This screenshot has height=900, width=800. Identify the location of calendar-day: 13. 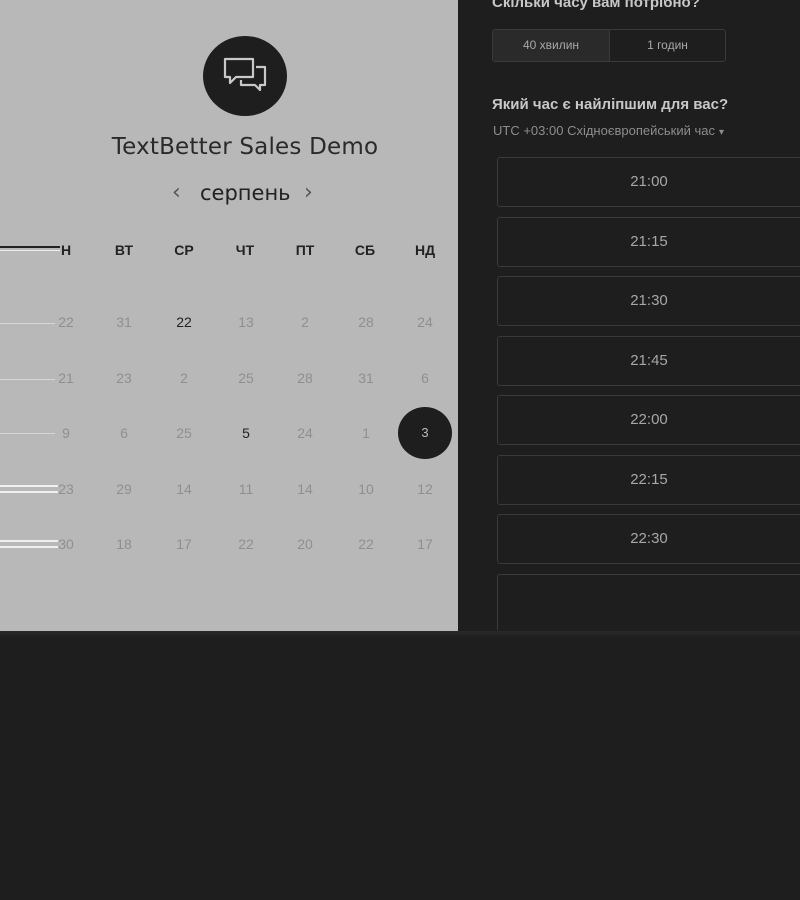
(246, 322).